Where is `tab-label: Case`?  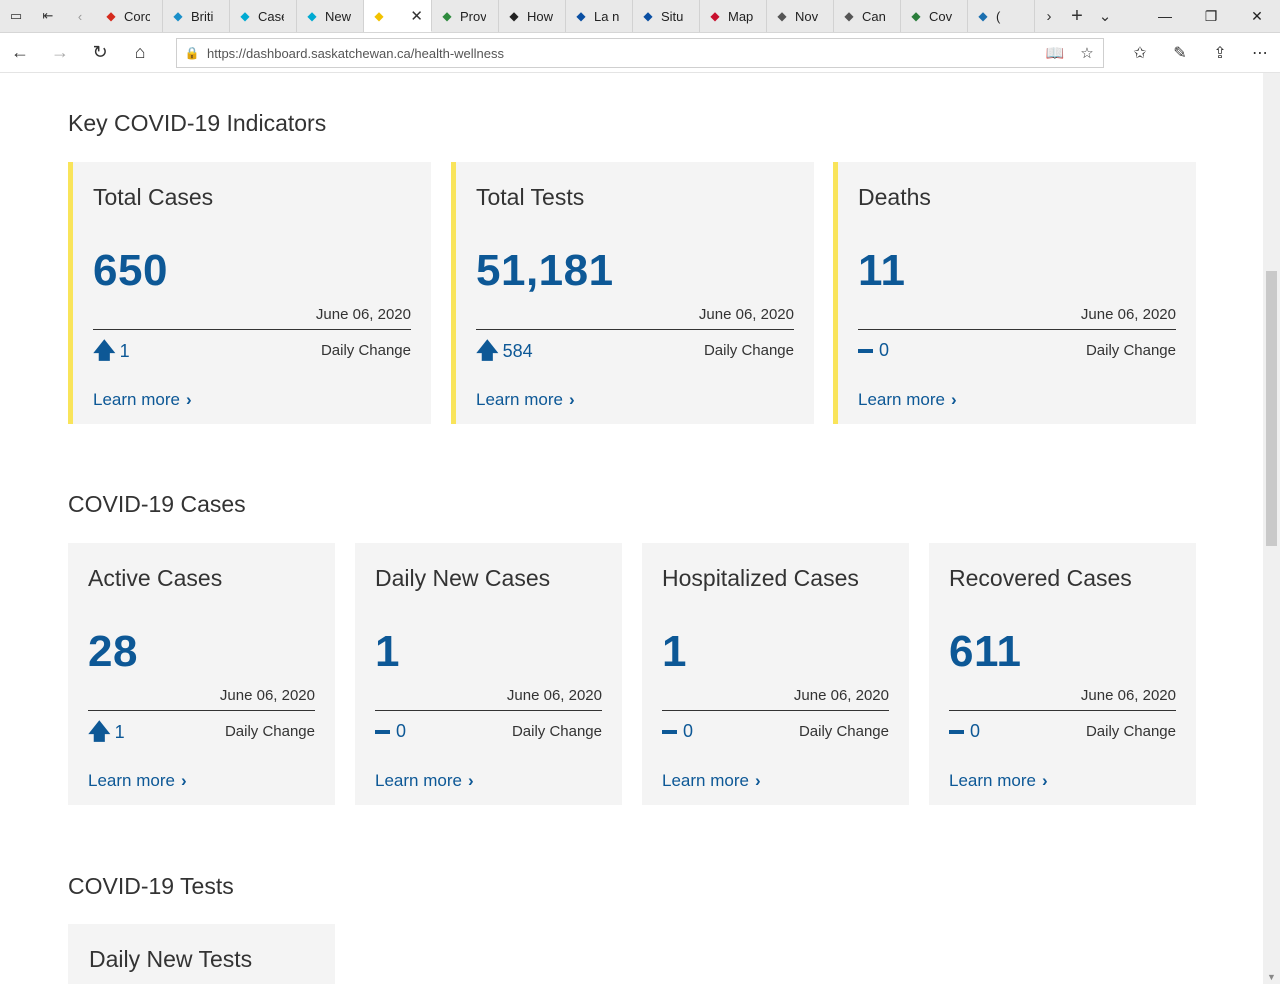 tab-label: Case is located at coordinates (271, 16).